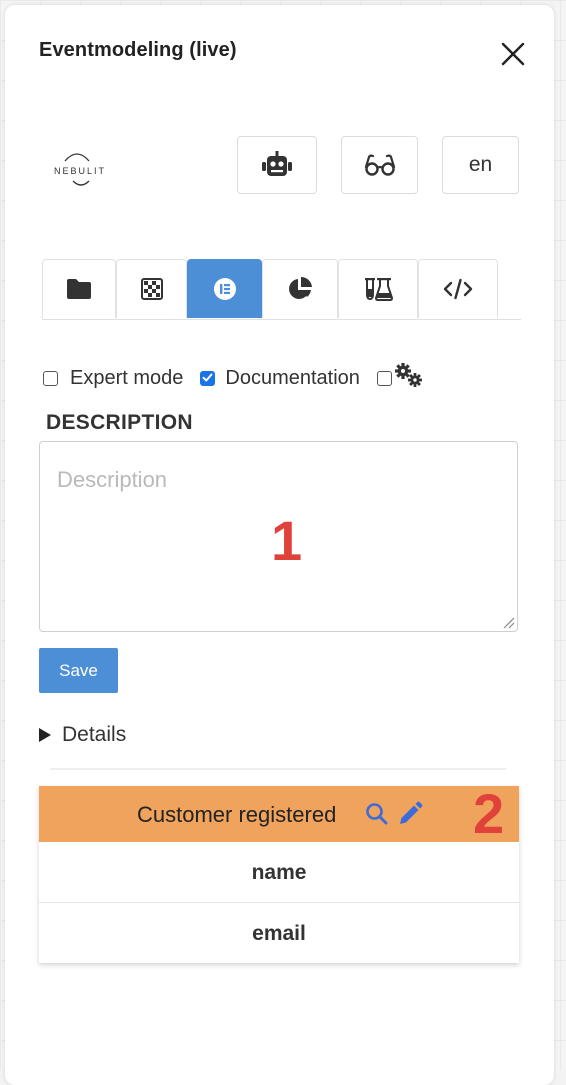 This screenshot has width=566, height=1085. What do you see at coordinates (236, 815) in the screenshot?
I see `event-title: Customer registered` at bounding box center [236, 815].